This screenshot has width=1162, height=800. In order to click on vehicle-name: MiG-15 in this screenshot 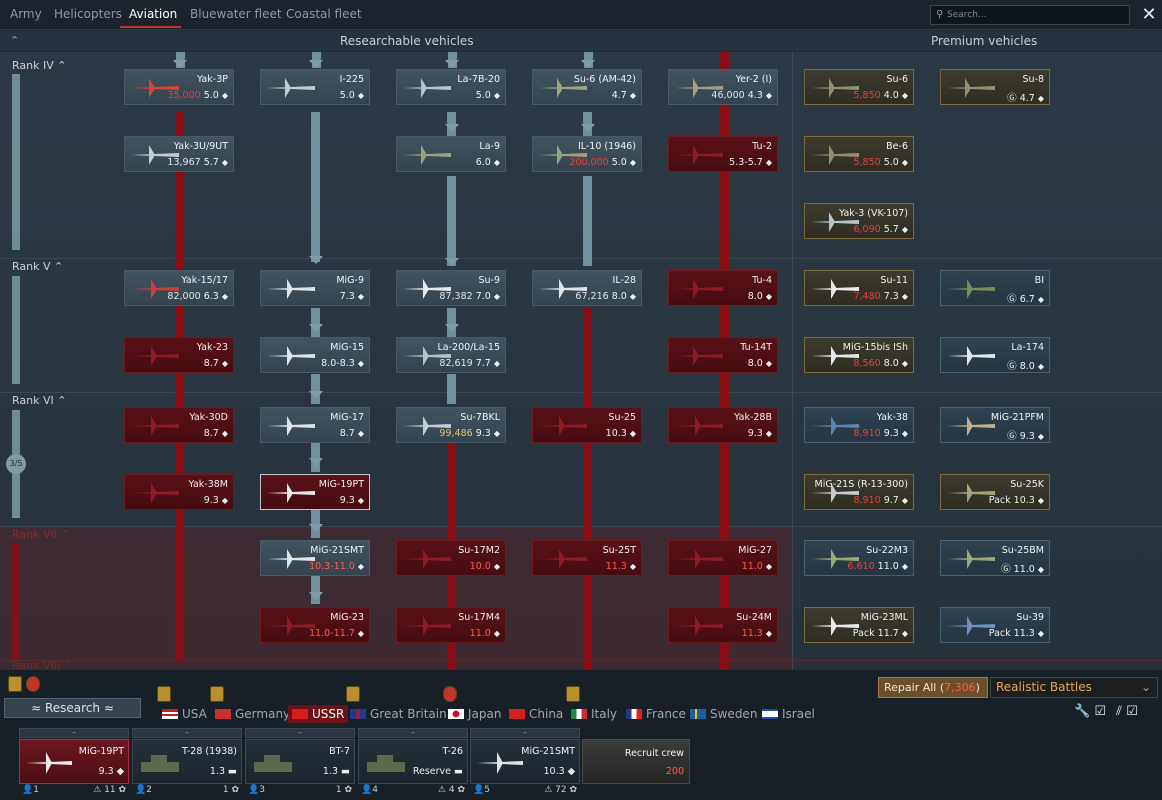, I will do `click(347, 347)`.